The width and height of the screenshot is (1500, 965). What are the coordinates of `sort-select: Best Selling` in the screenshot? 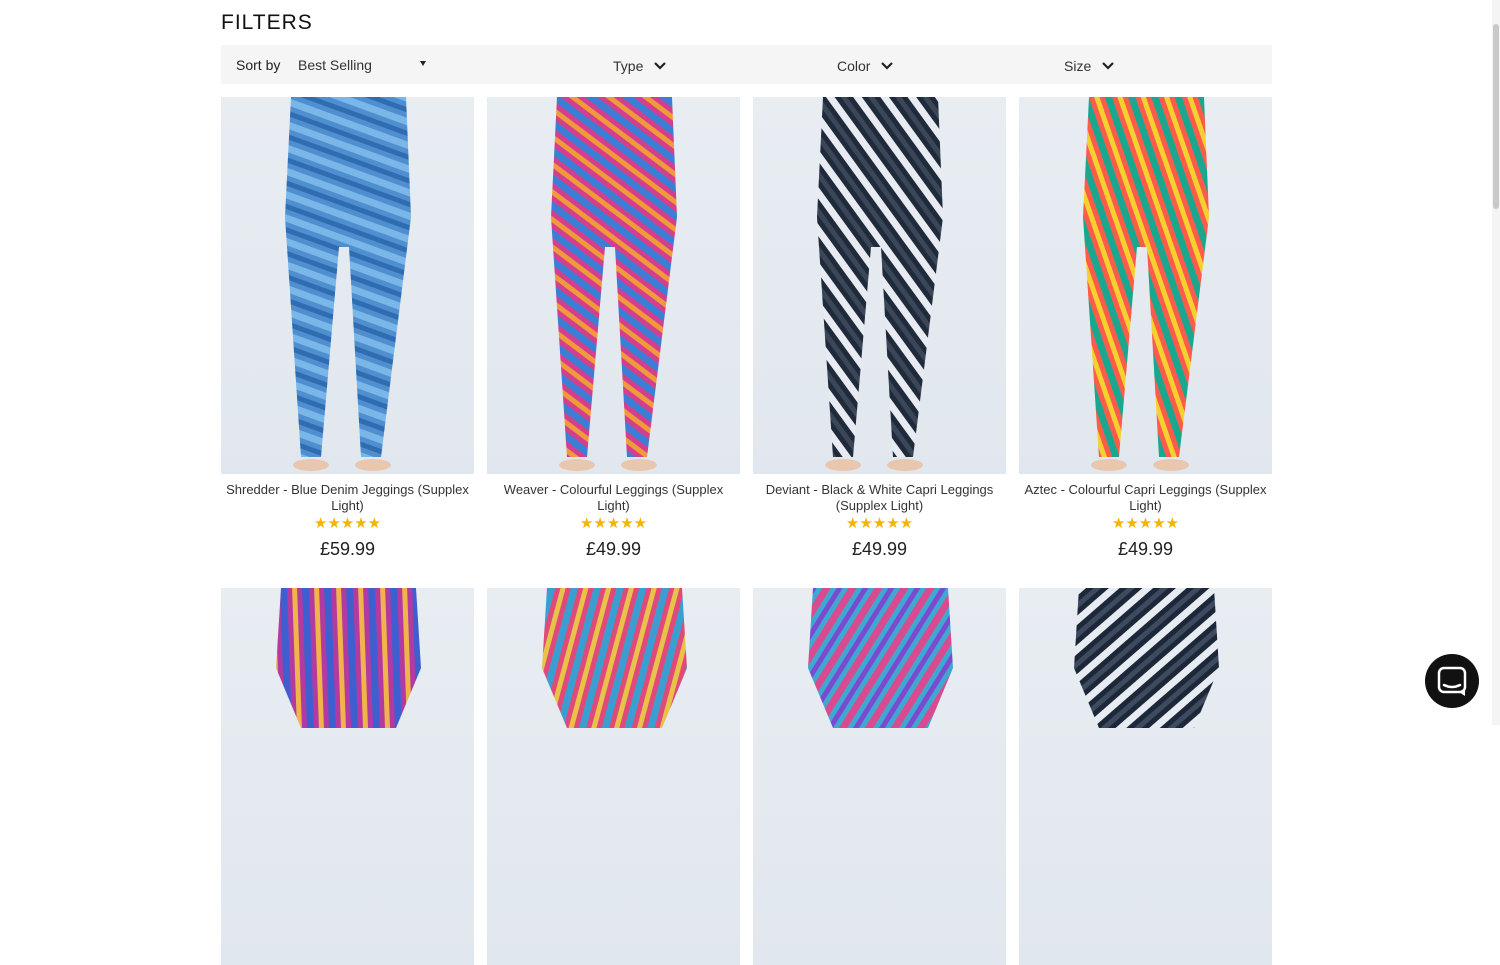 It's located at (362, 66).